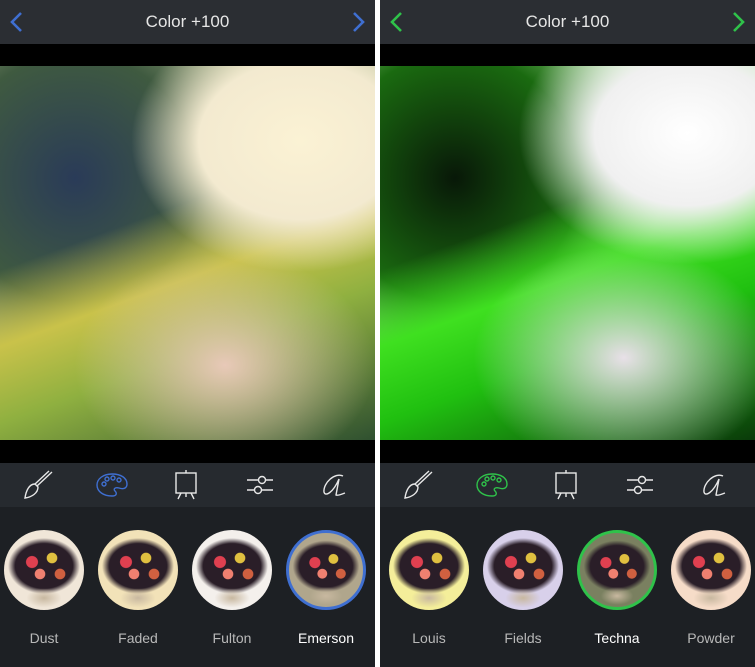 Image resolution: width=755 pixels, height=667 pixels. Describe the element at coordinates (44, 638) in the screenshot. I see `filter-label: Dust` at that location.